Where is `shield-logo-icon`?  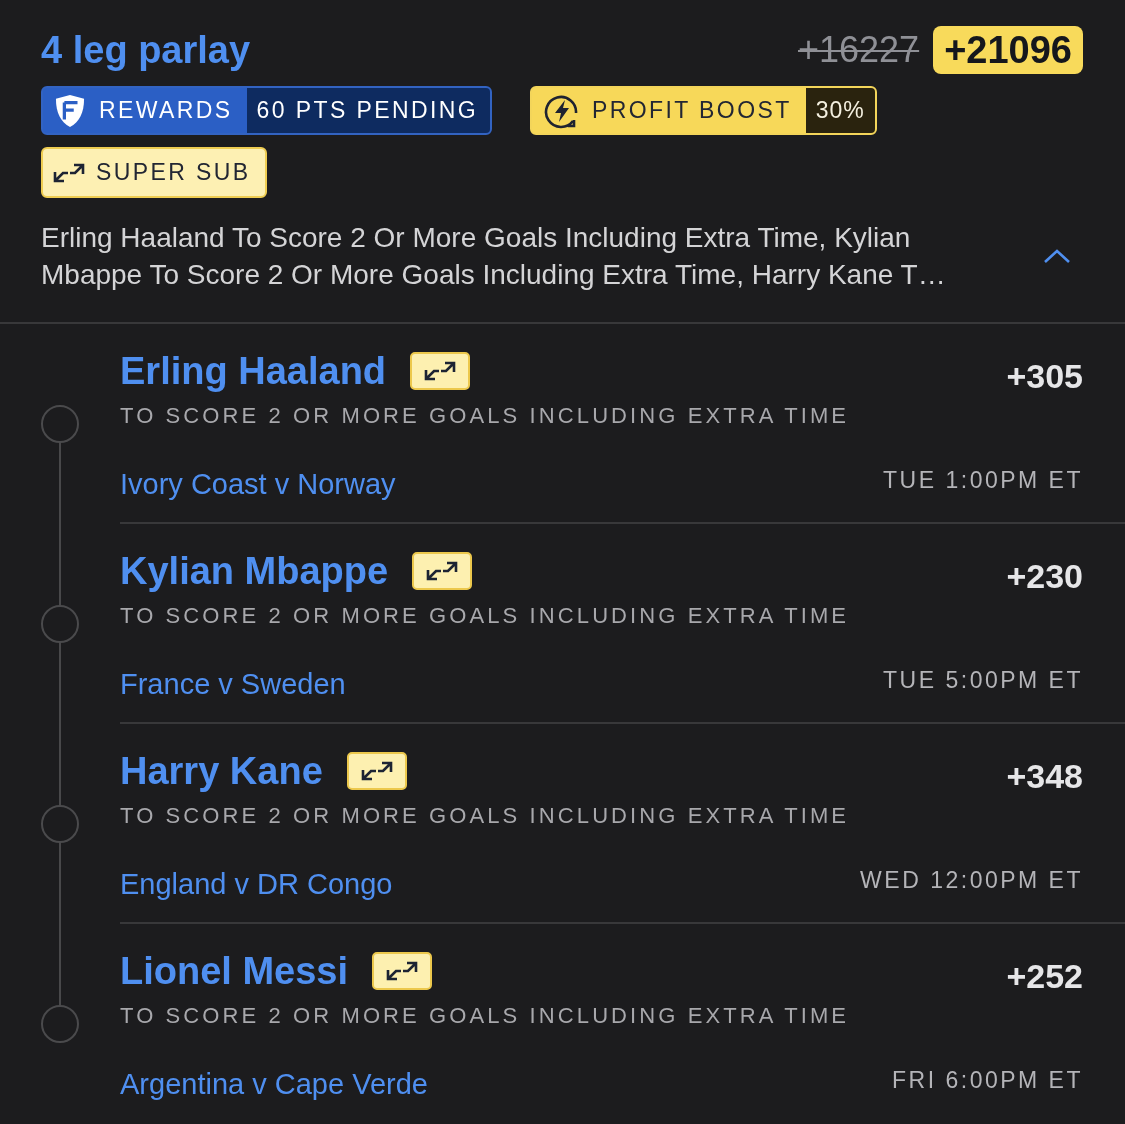 shield-logo-icon is located at coordinates (70, 110).